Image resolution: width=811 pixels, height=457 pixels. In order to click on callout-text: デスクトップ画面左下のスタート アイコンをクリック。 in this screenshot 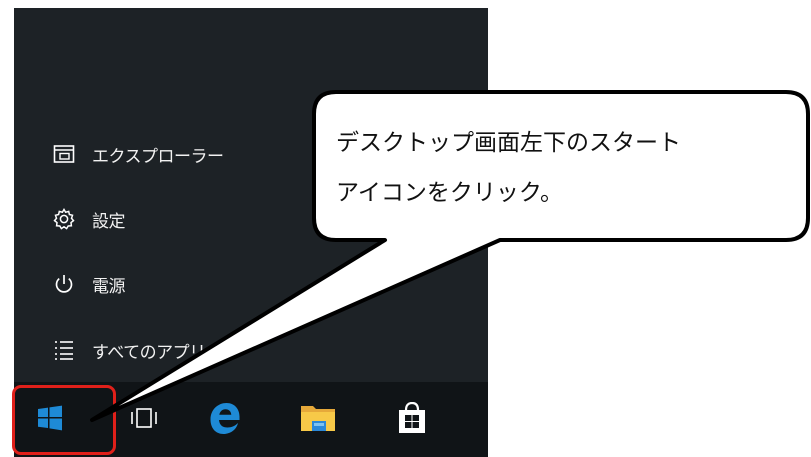, I will do `click(566, 168)`.